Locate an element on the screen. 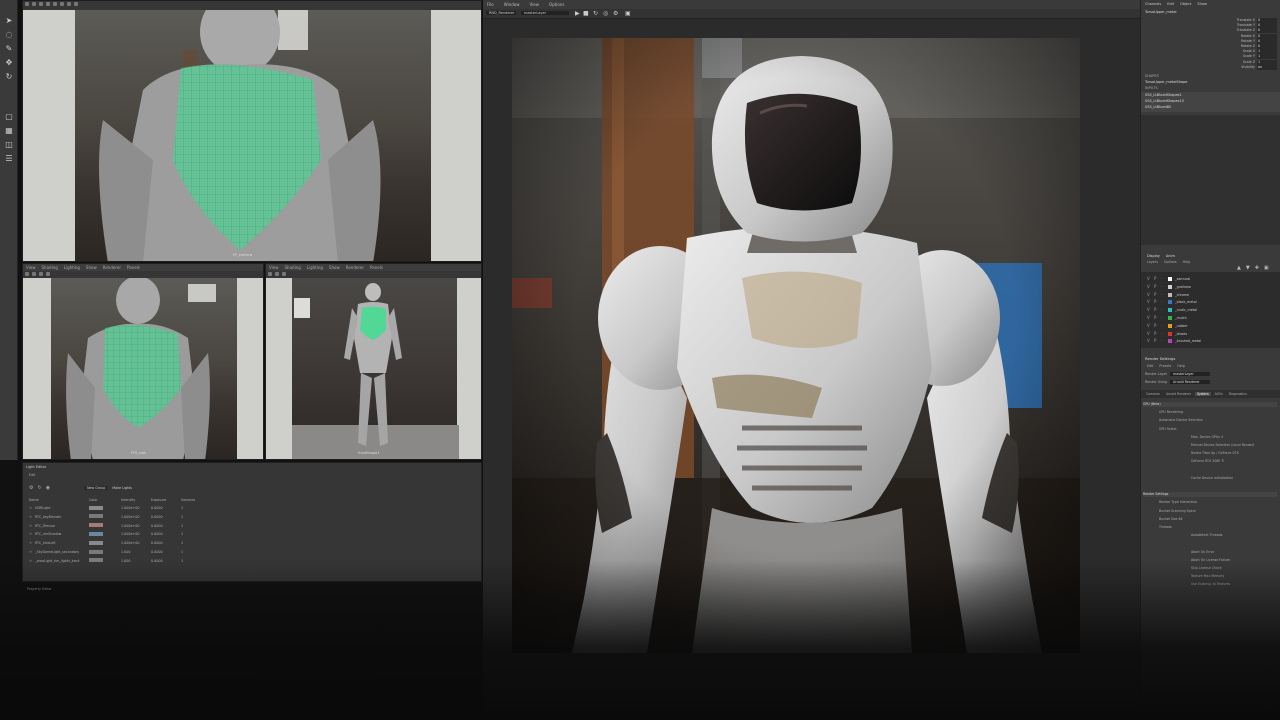 Image resolution: width=1280 pixels, height=720 pixels. light-editor-settings-icon: ⚙ is located at coordinates (31, 488).